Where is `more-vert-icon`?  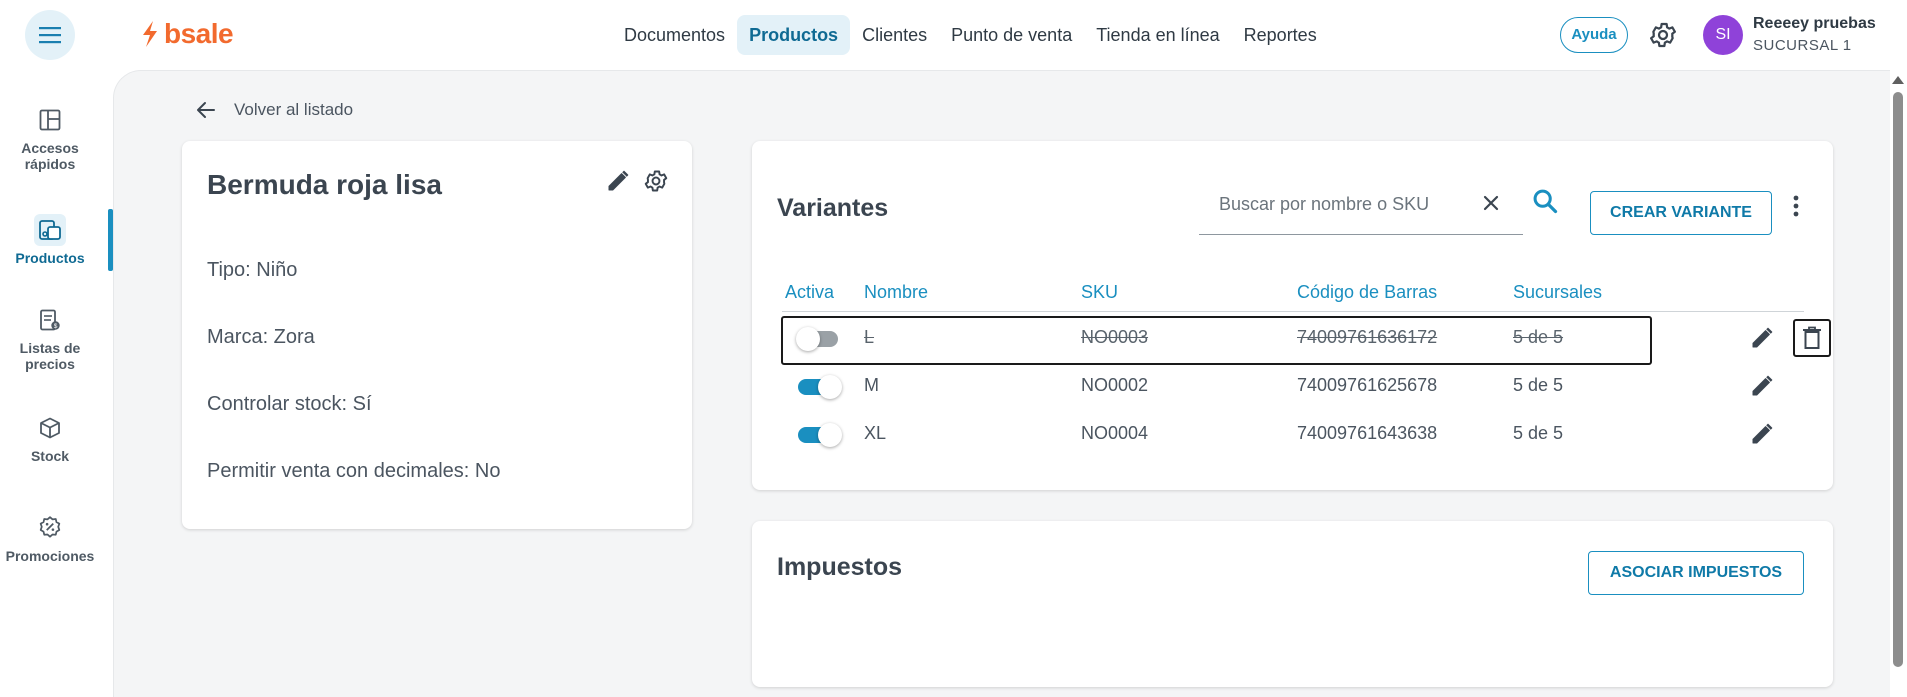
more-vert-icon is located at coordinates (1796, 206).